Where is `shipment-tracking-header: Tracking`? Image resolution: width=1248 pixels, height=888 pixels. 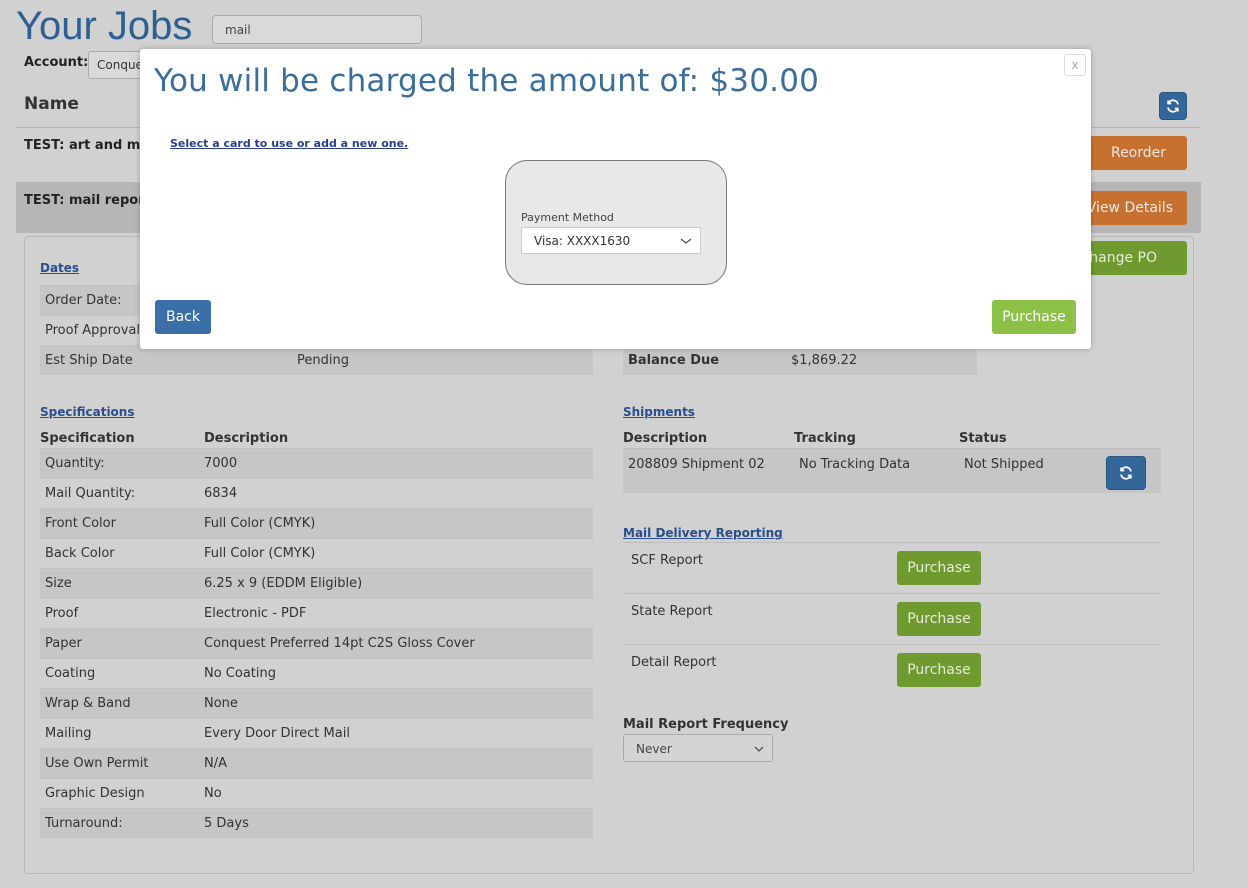
shipment-tracking-header: Tracking is located at coordinates (825, 438).